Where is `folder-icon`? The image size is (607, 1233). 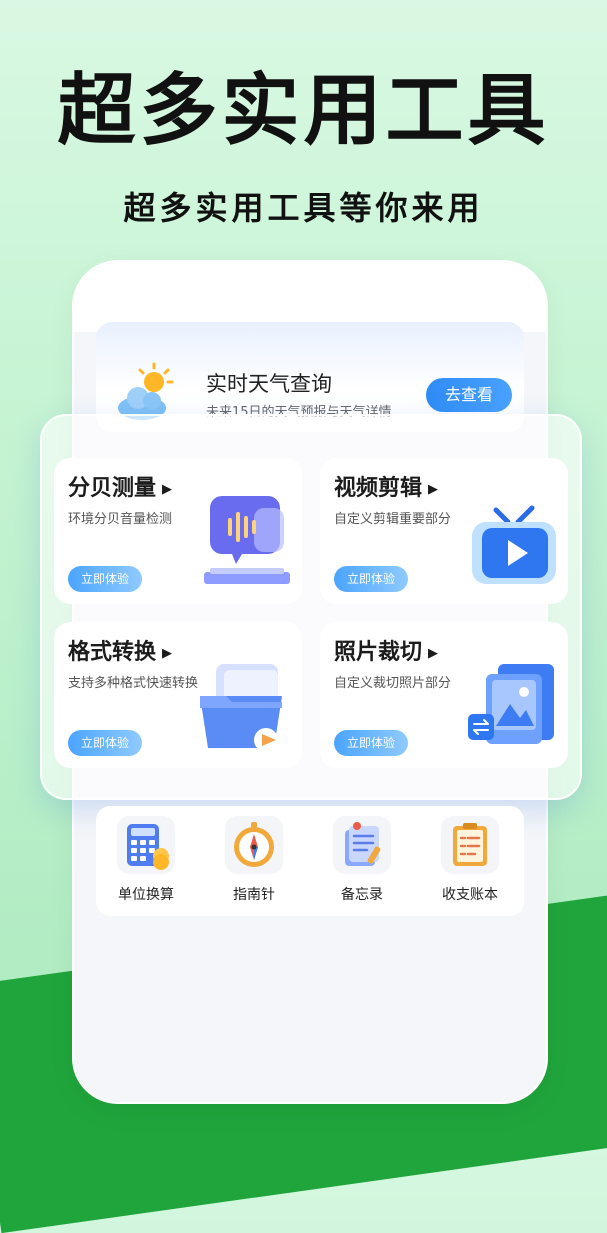 folder-icon is located at coordinates (241, 708).